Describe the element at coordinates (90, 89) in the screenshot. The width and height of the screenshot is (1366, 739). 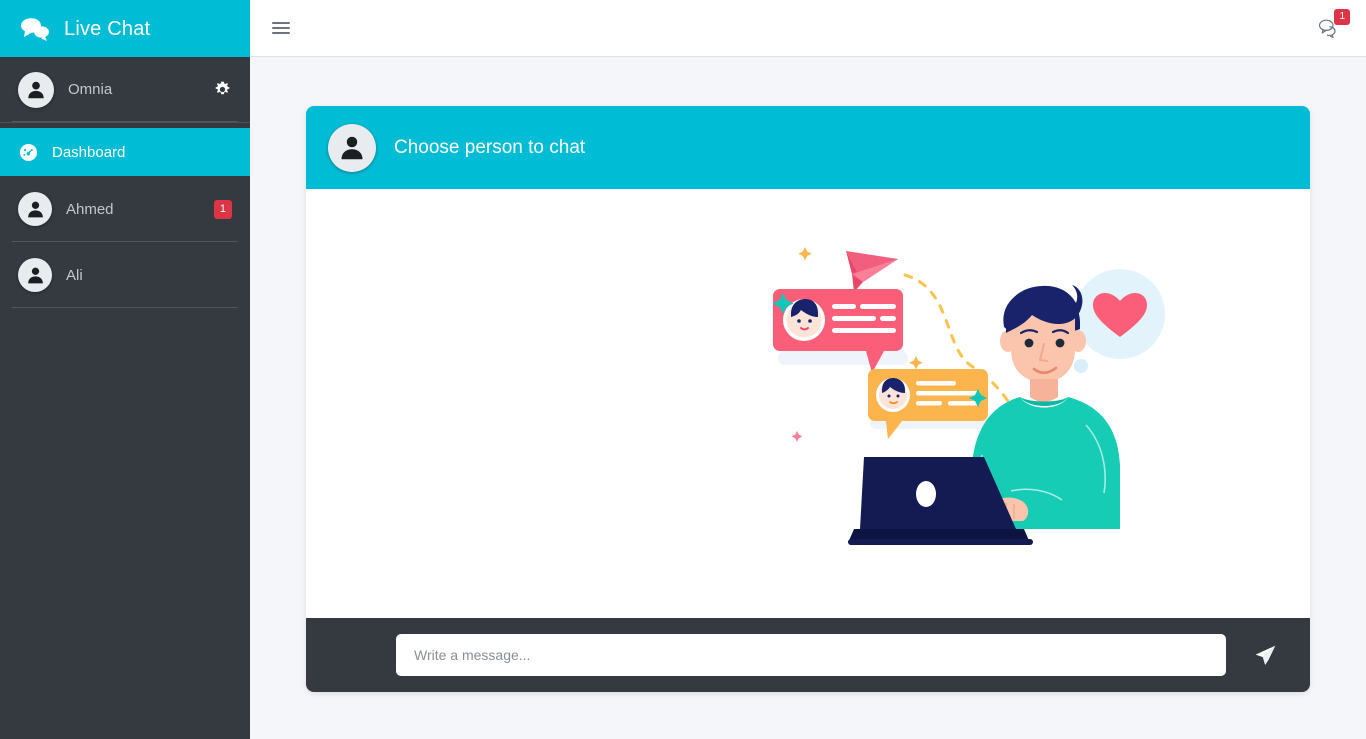
I see `sidebar-user-name: Omnia` at that location.